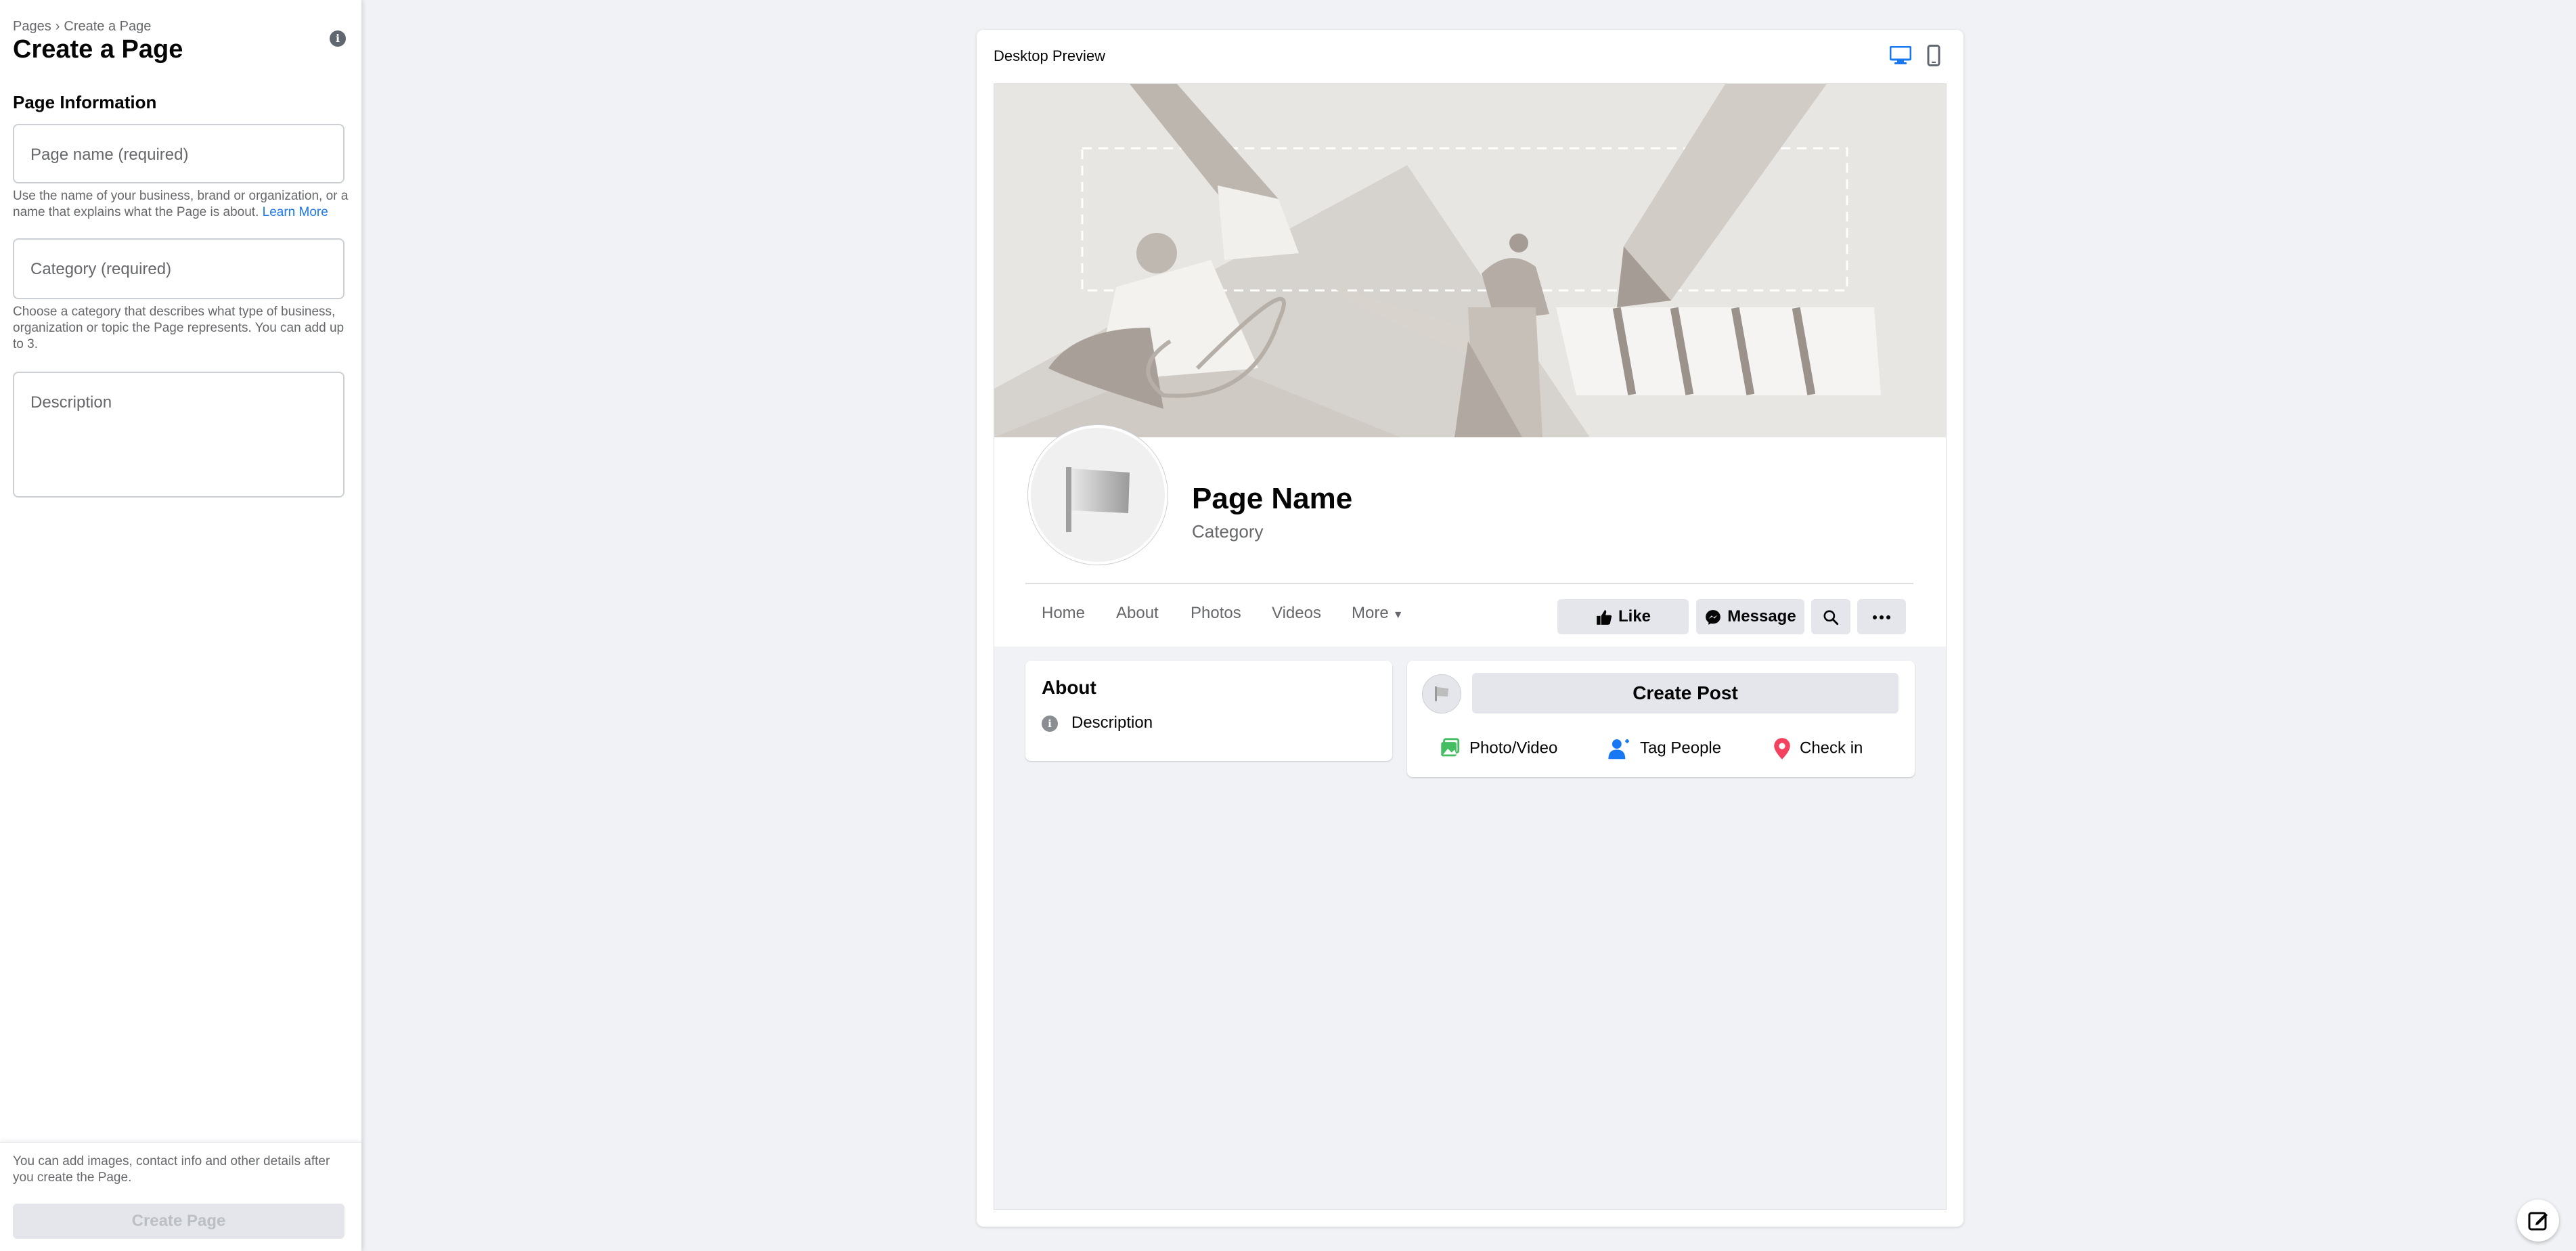 The image size is (2576, 1251). I want to click on breadcrumb: Pages › Create a Page, so click(82, 27).